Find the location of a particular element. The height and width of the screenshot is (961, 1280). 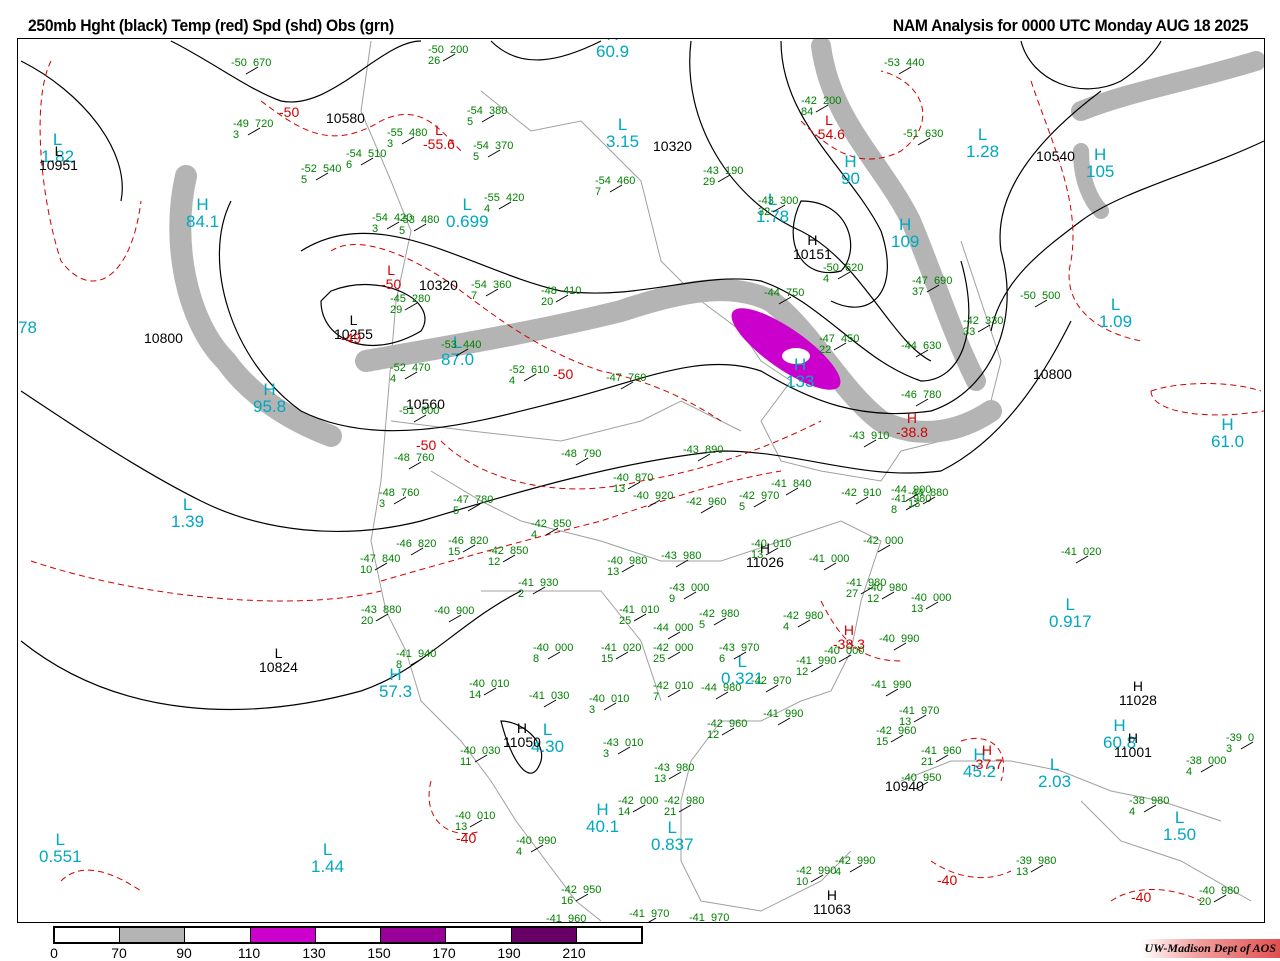

height-label: 10540 is located at coordinates (1055, 156).